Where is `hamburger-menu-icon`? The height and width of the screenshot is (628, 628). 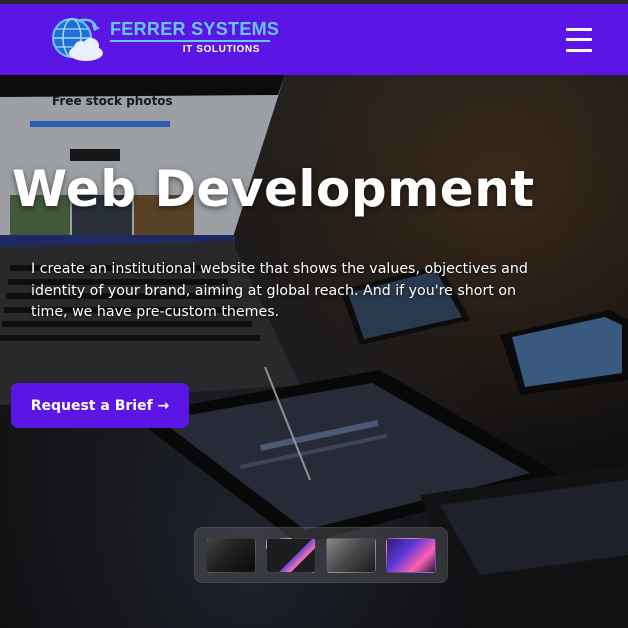 hamburger-menu-icon is located at coordinates (579, 40).